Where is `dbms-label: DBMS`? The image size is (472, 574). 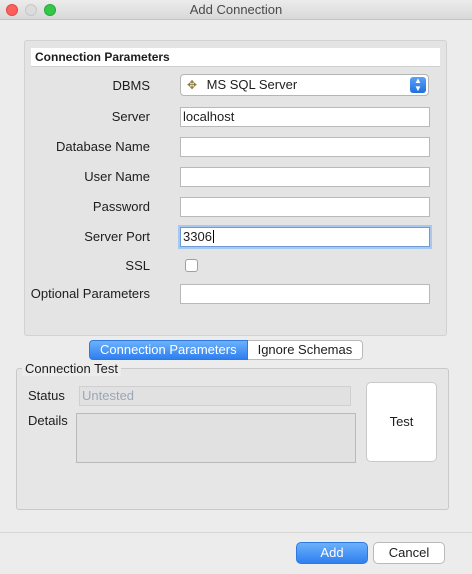 dbms-label: DBMS is located at coordinates (131, 85).